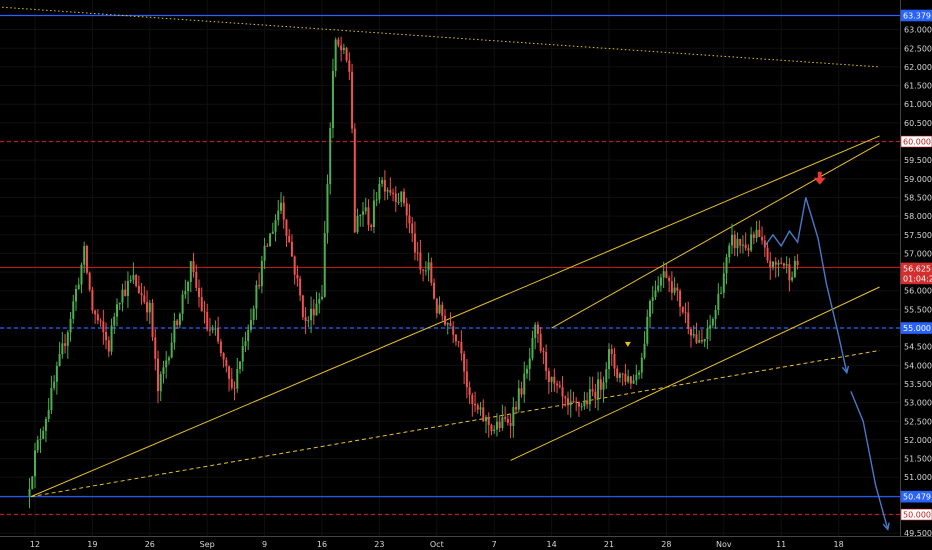  I want to click on price-tag-label-last: 56.625, so click(917, 268).